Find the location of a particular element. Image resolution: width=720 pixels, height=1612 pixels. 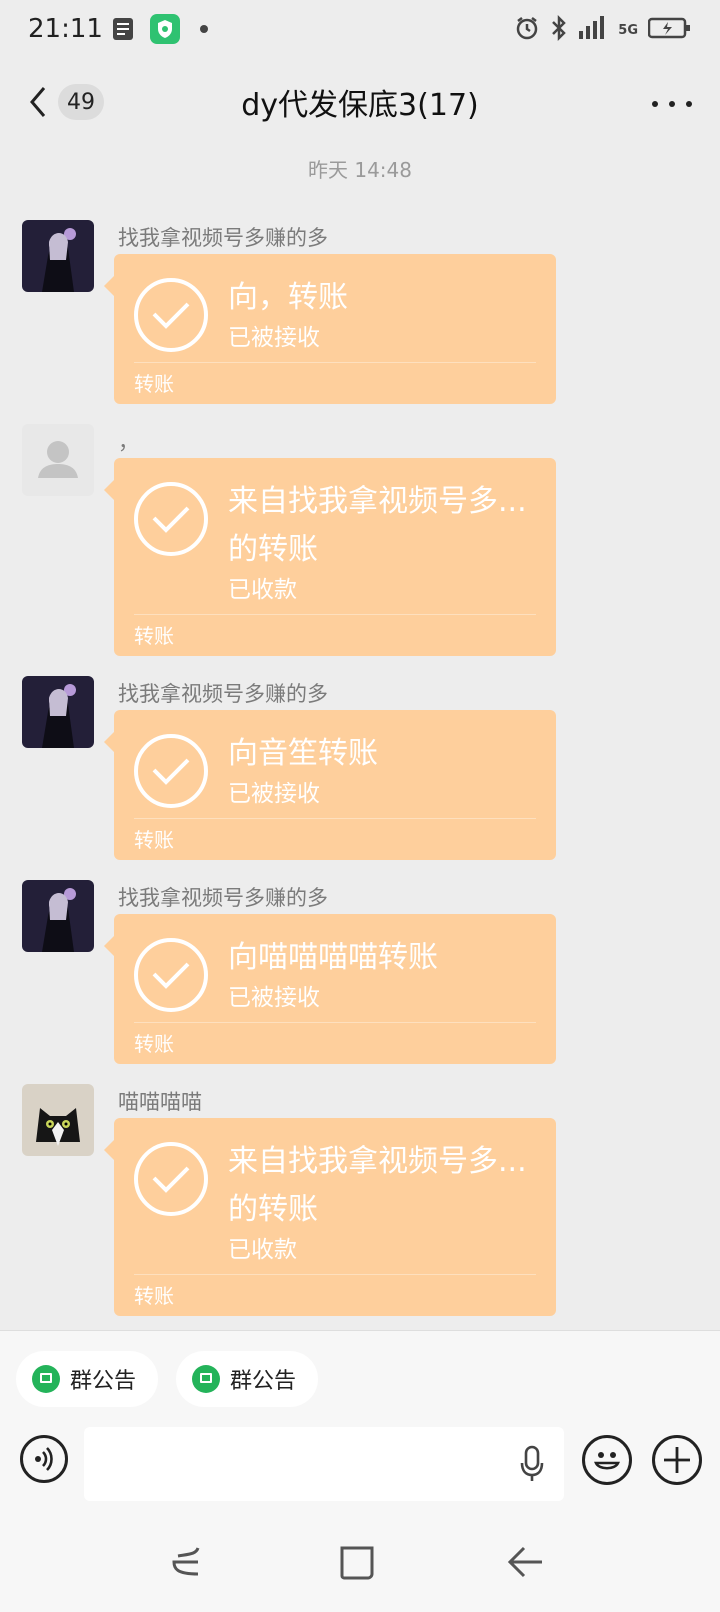

back-icon is located at coordinates (524, 1562).